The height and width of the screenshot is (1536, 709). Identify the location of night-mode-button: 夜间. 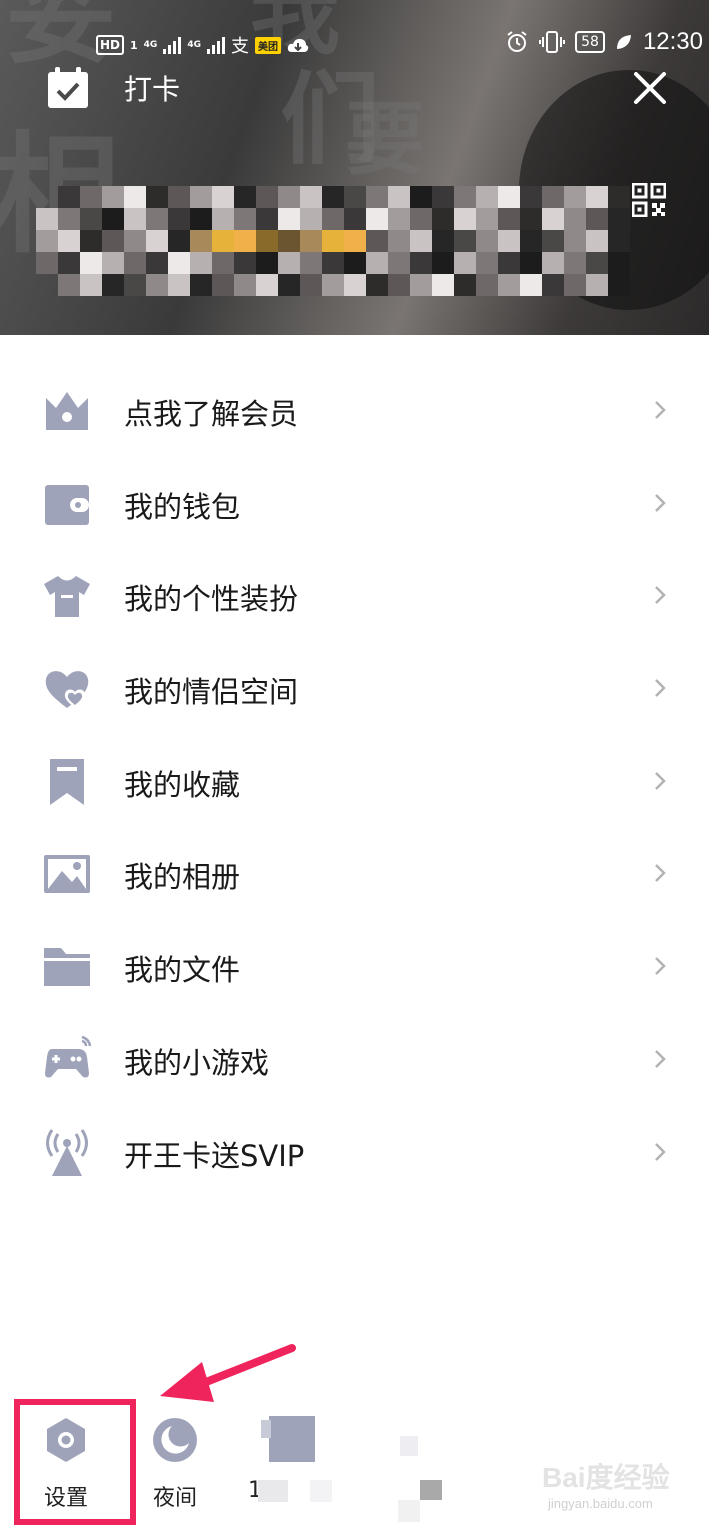
(175, 1464).